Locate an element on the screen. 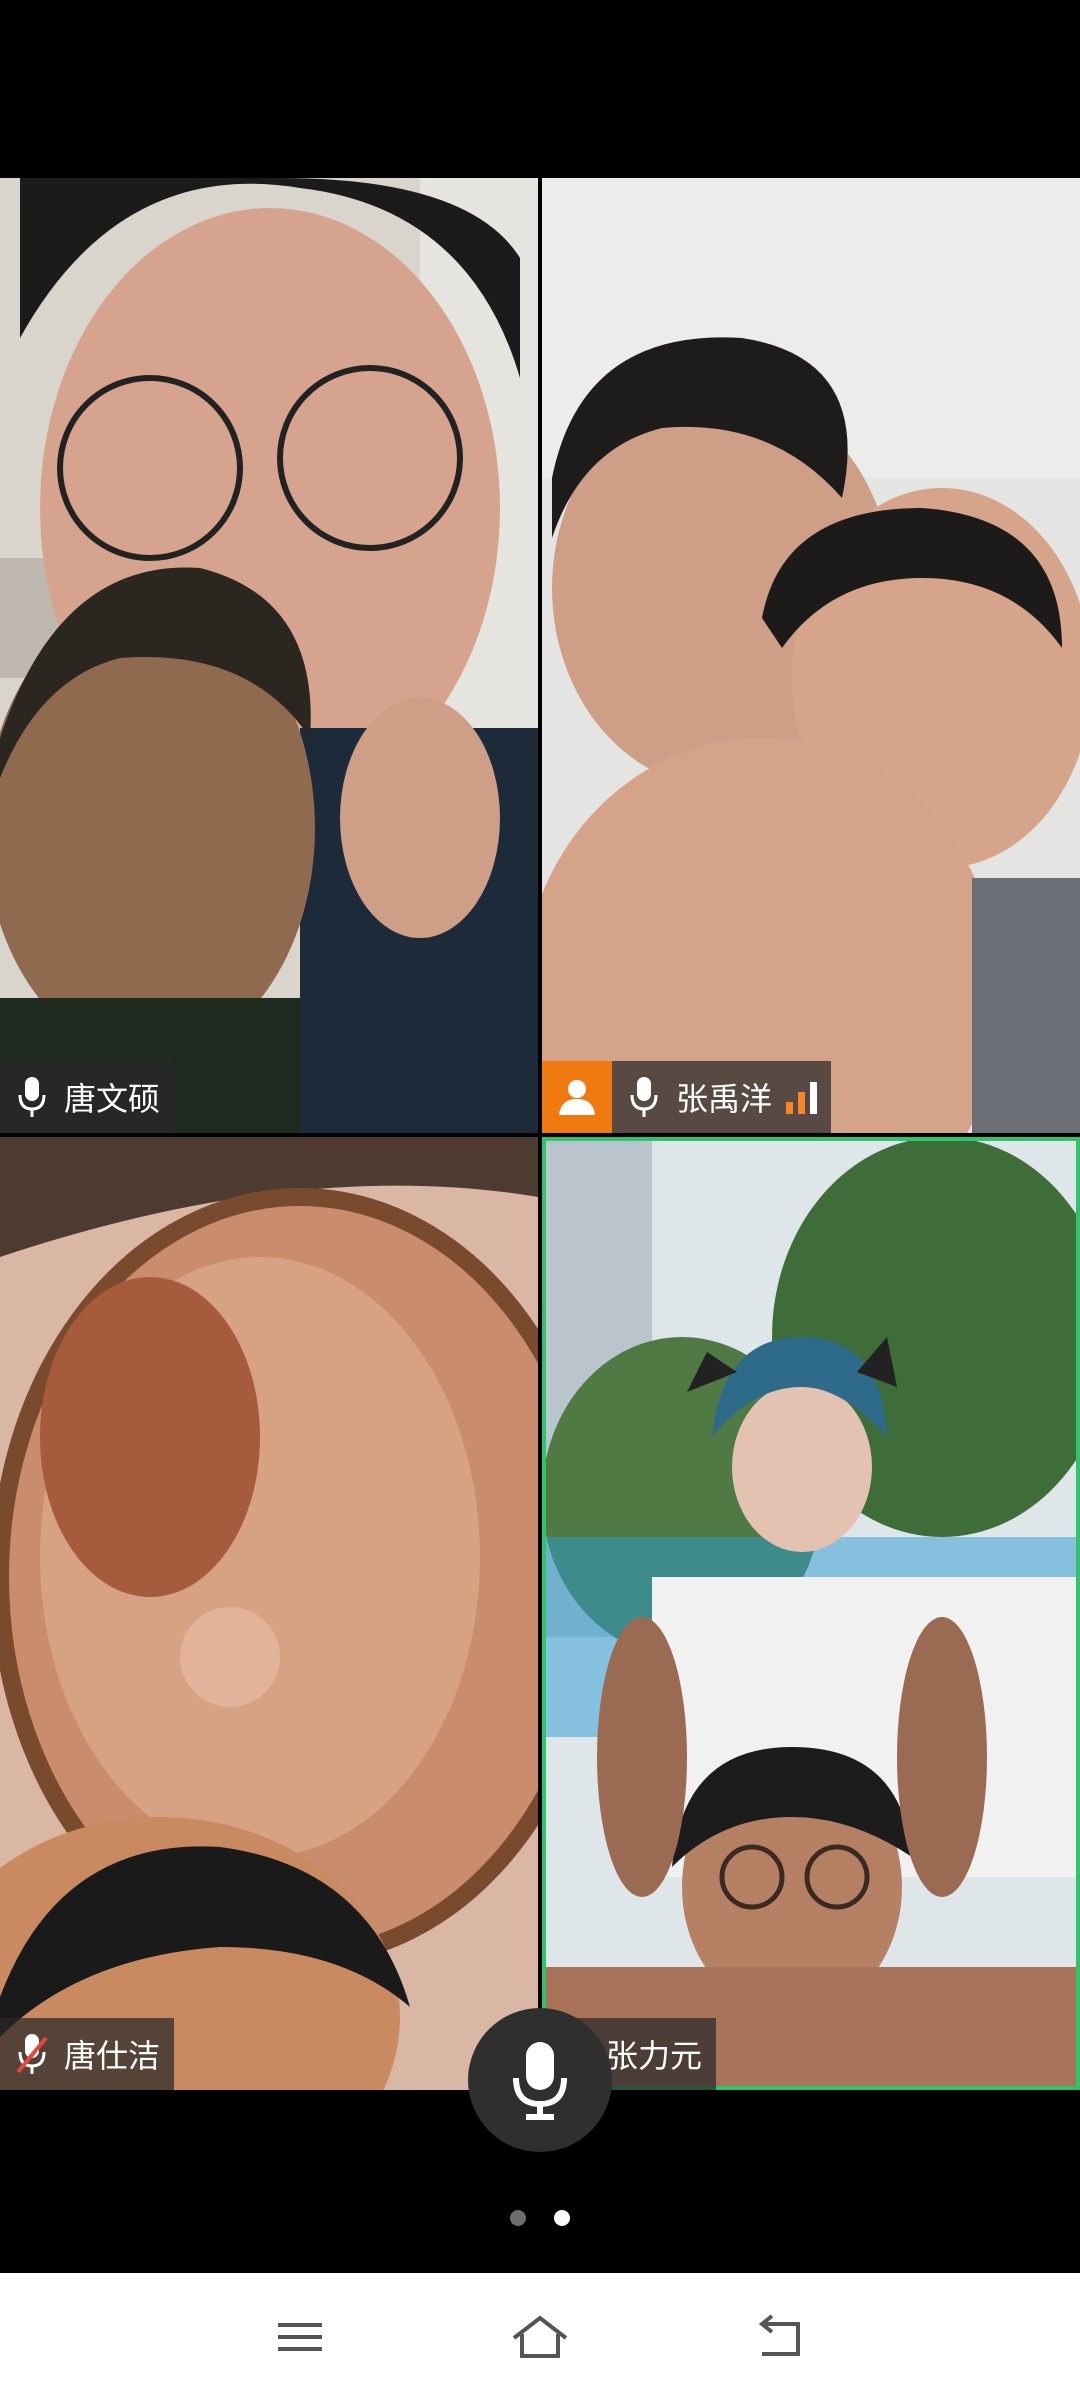 This screenshot has height=2400, width=1080. menu-icon is located at coordinates (300, 2336).